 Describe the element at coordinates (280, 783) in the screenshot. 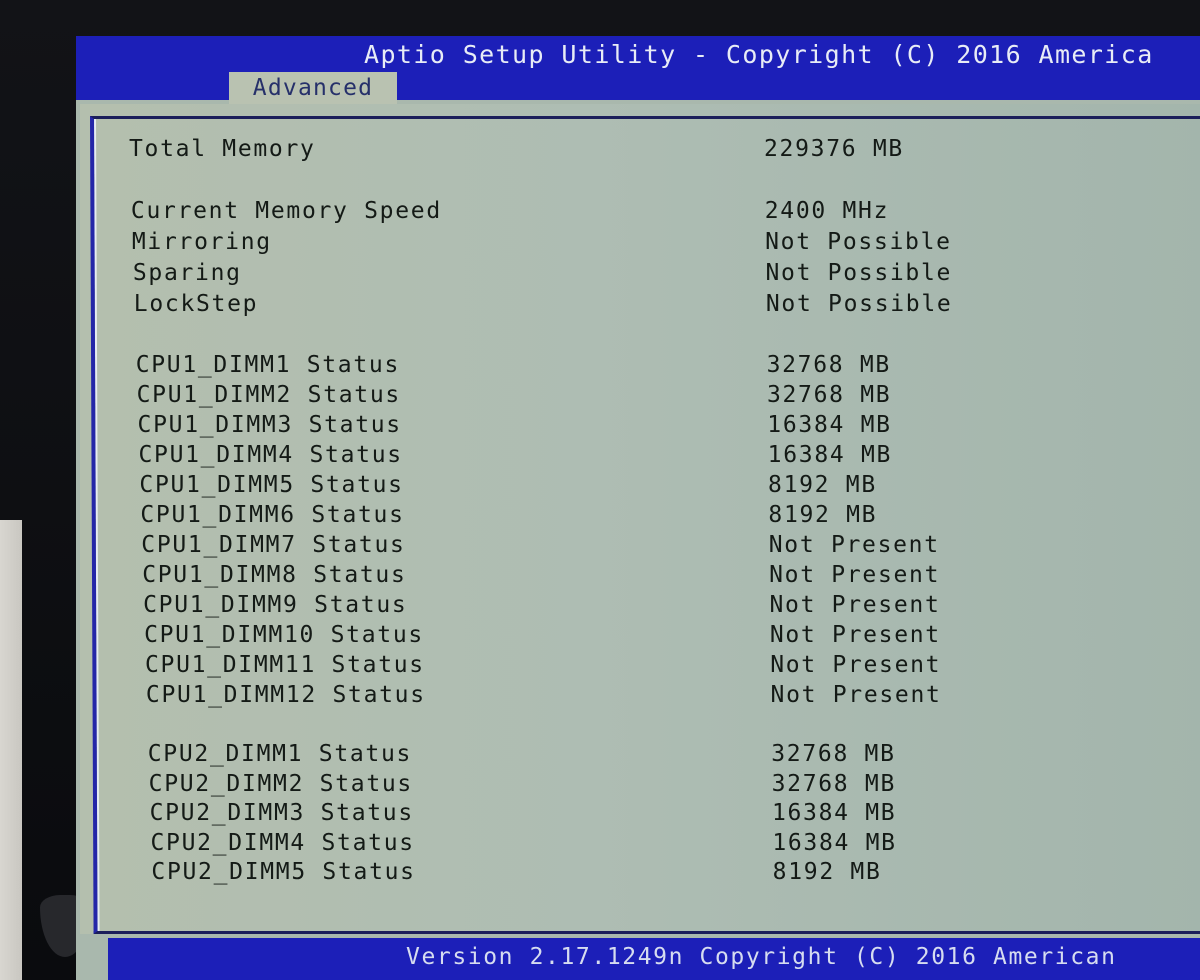

I see `row-label: CPU2_DIMM2 Status` at that location.